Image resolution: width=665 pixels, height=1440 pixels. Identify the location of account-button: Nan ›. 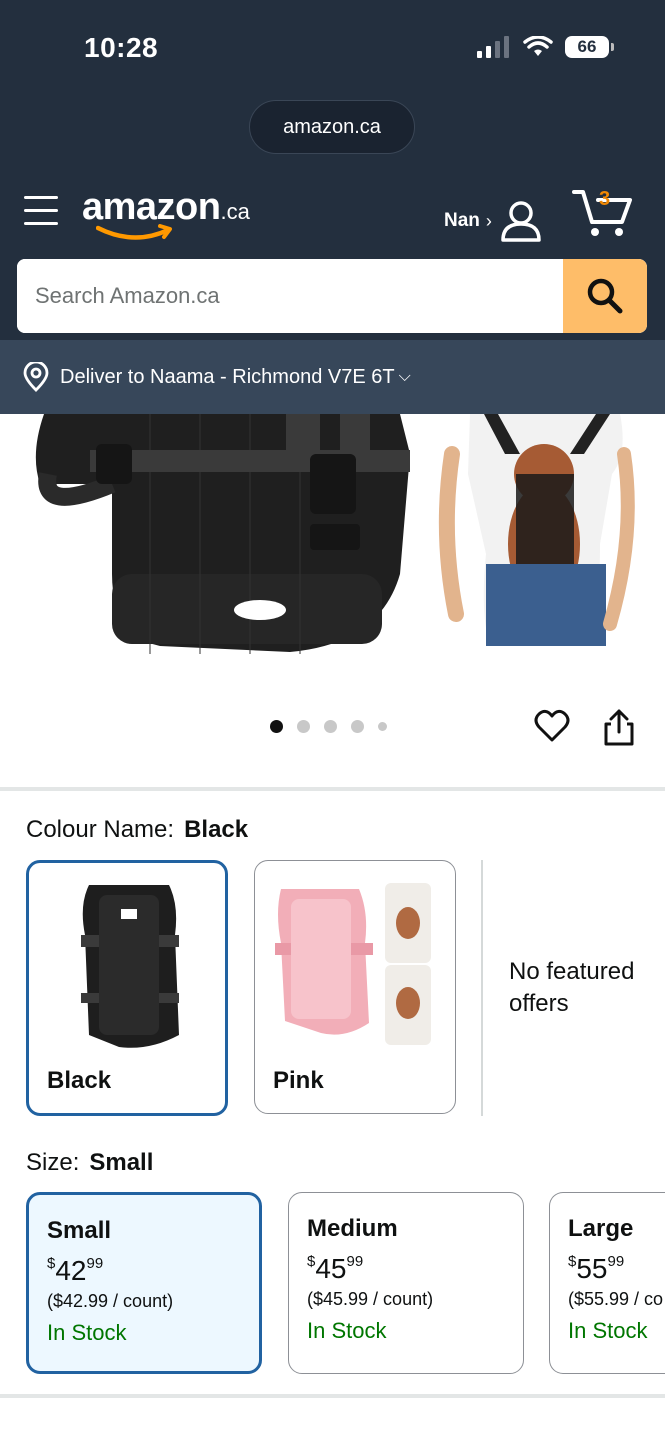
(493, 221).